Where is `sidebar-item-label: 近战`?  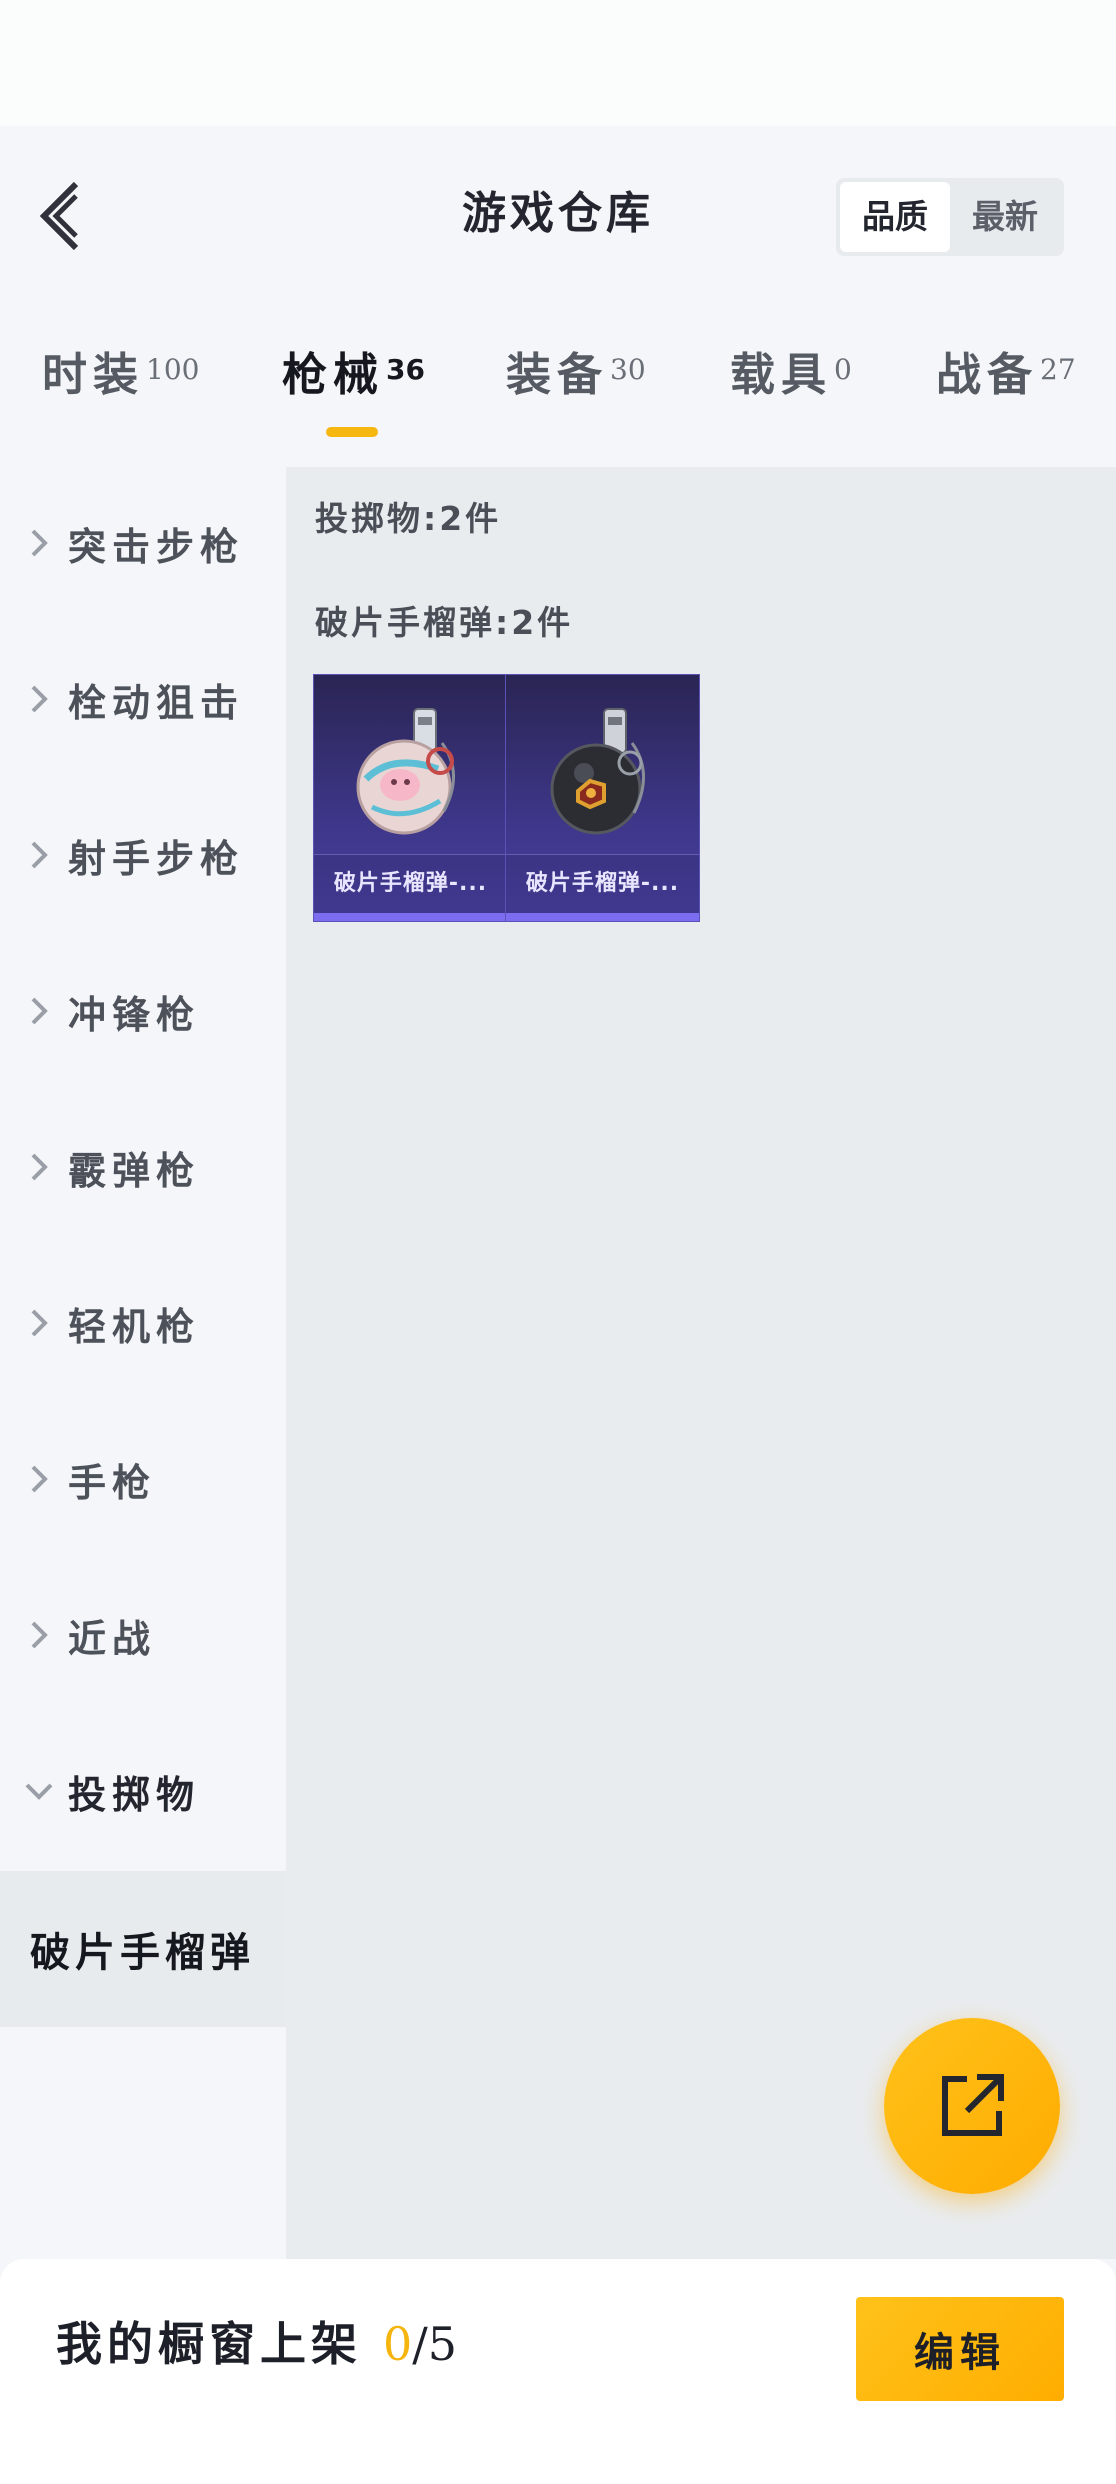
sidebar-item-label: 近战 is located at coordinates (112, 1638).